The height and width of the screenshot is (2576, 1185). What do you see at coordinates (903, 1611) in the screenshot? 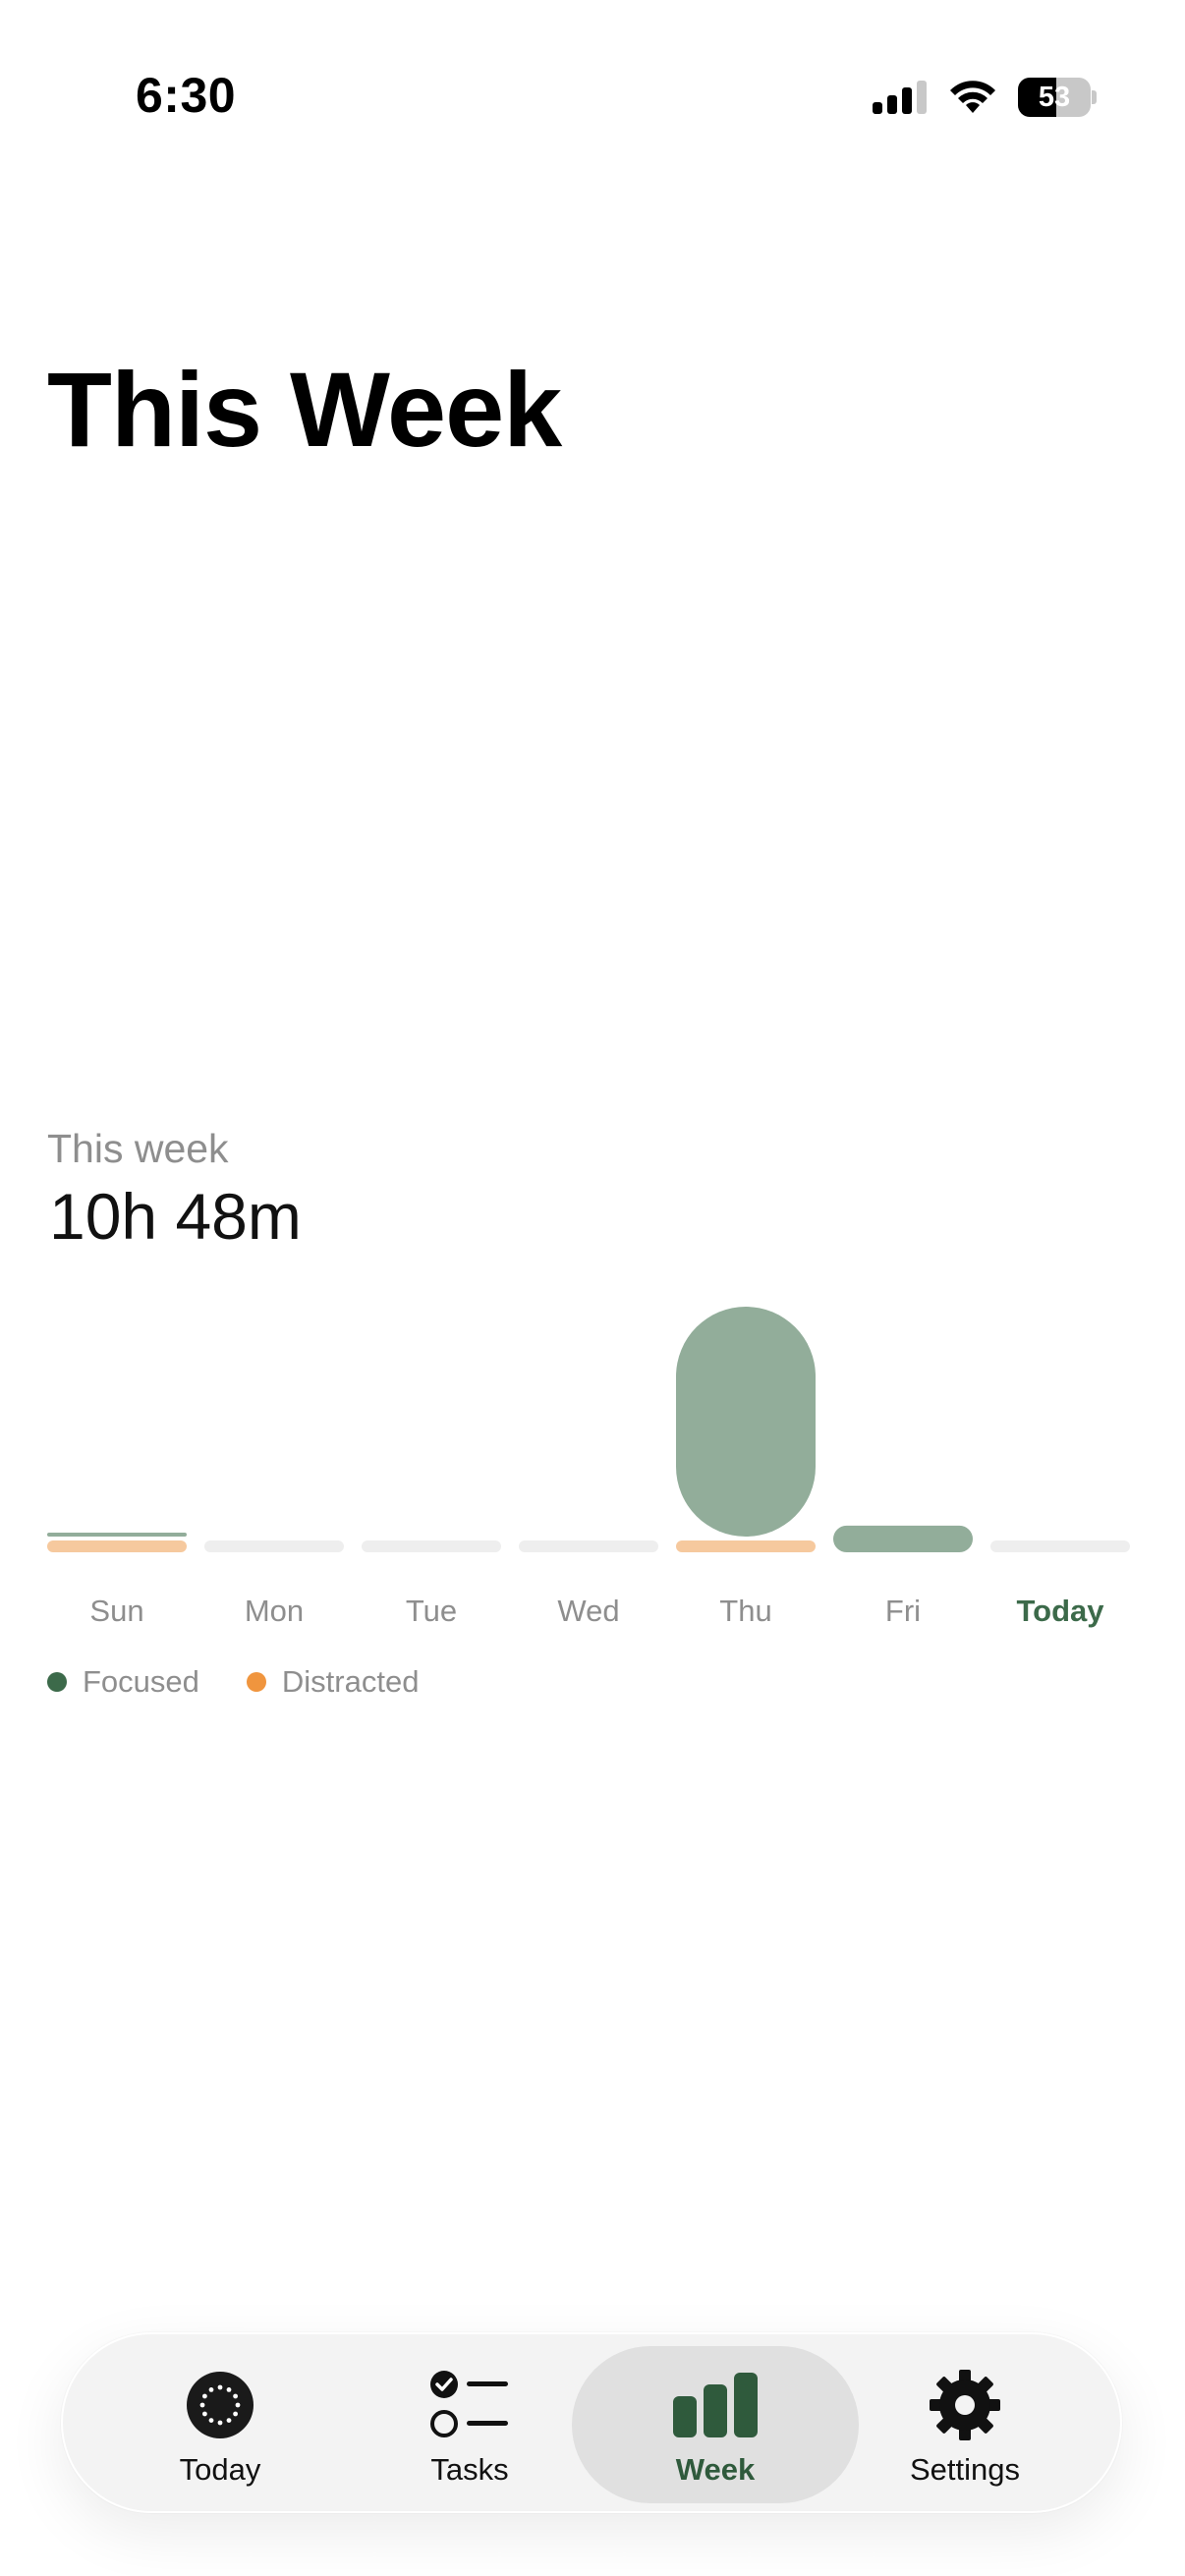
I see `x-label-fri: Fri` at bounding box center [903, 1611].